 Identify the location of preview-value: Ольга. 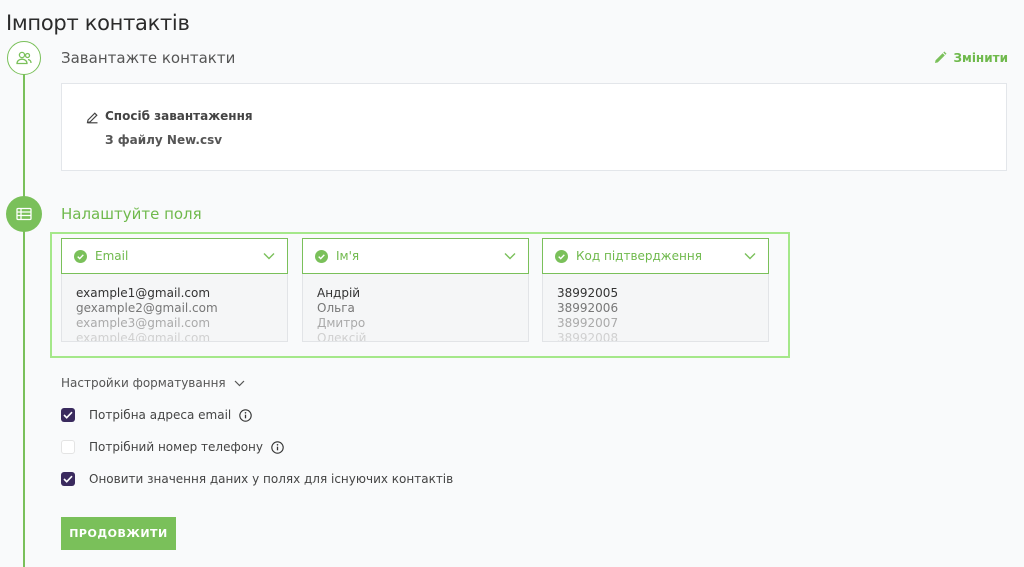
(336, 308).